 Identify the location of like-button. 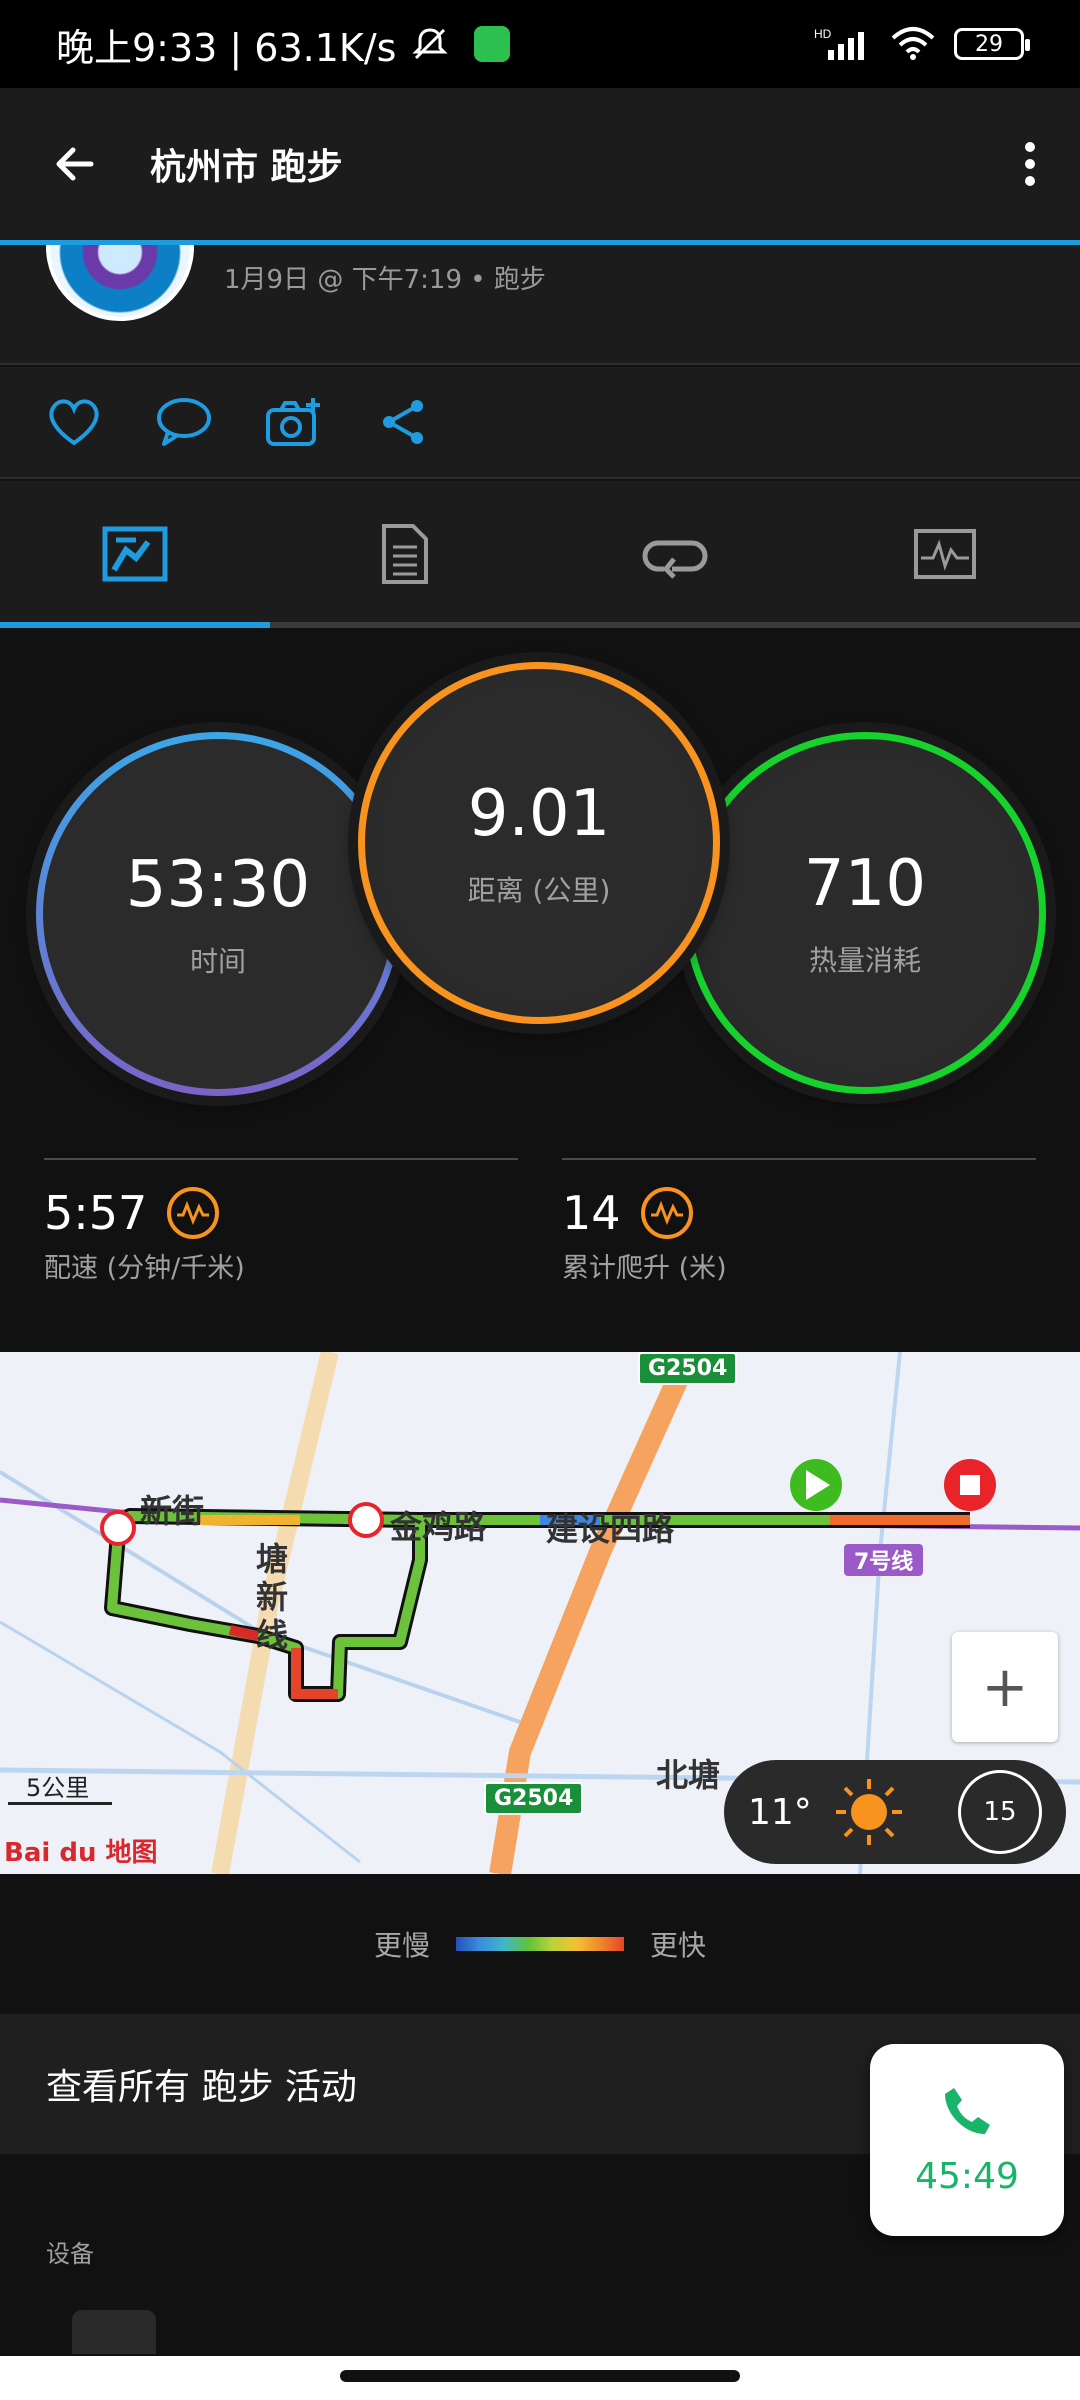
(74, 422).